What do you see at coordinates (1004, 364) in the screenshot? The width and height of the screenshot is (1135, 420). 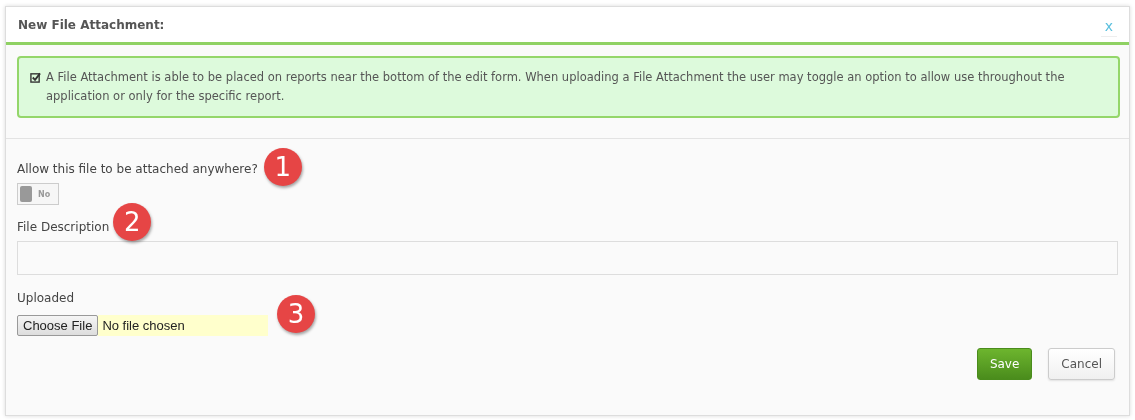 I see `save-button: Save` at bounding box center [1004, 364].